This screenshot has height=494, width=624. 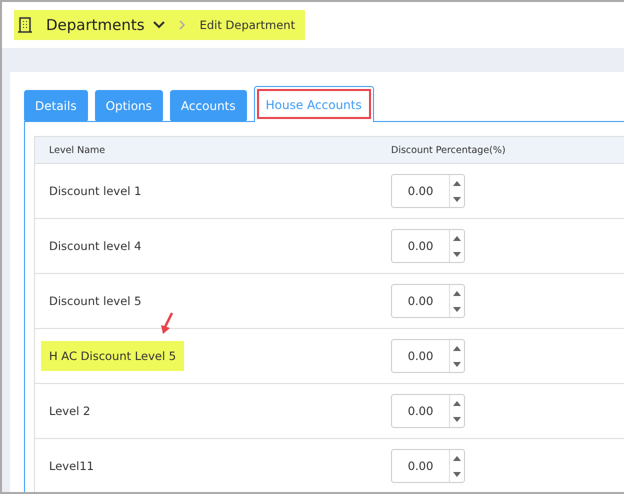 What do you see at coordinates (158, 25) in the screenshot?
I see `chevron-down-icon` at bounding box center [158, 25].